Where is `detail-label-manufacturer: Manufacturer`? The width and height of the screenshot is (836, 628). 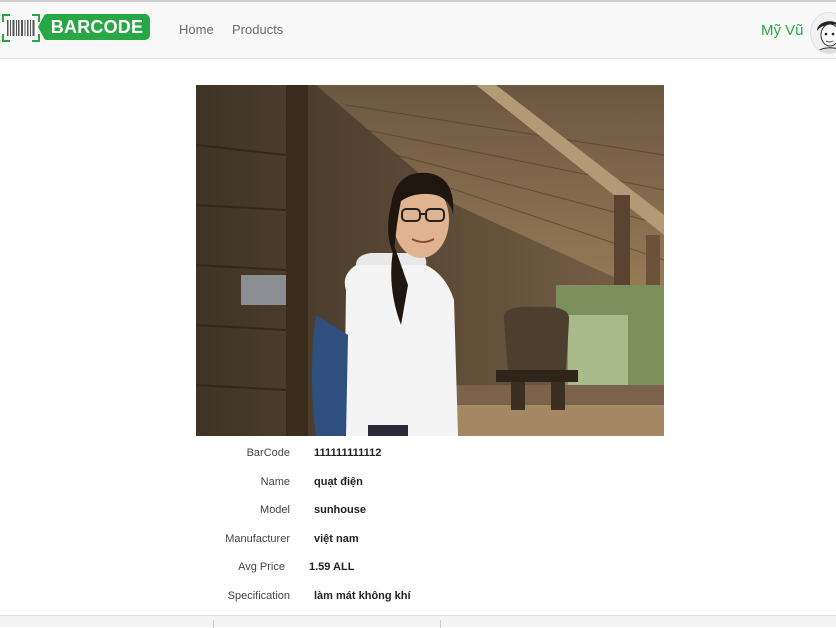
detail-label-manufacturer: Manufacturer is located at coordinates (257, 539).